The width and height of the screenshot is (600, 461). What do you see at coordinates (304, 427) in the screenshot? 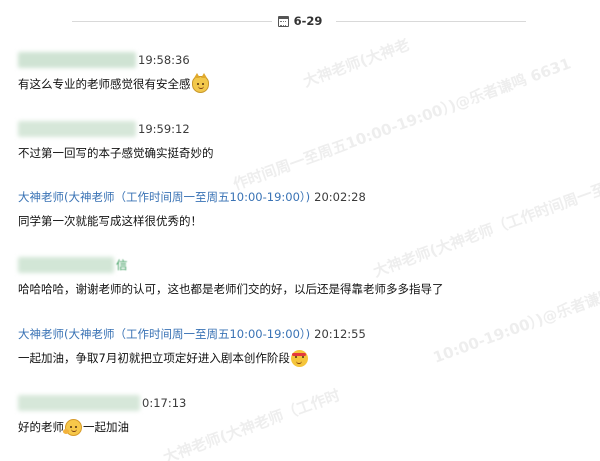
I see `message-body: 好的老师 一起加油` at bounding box center [304, 427].